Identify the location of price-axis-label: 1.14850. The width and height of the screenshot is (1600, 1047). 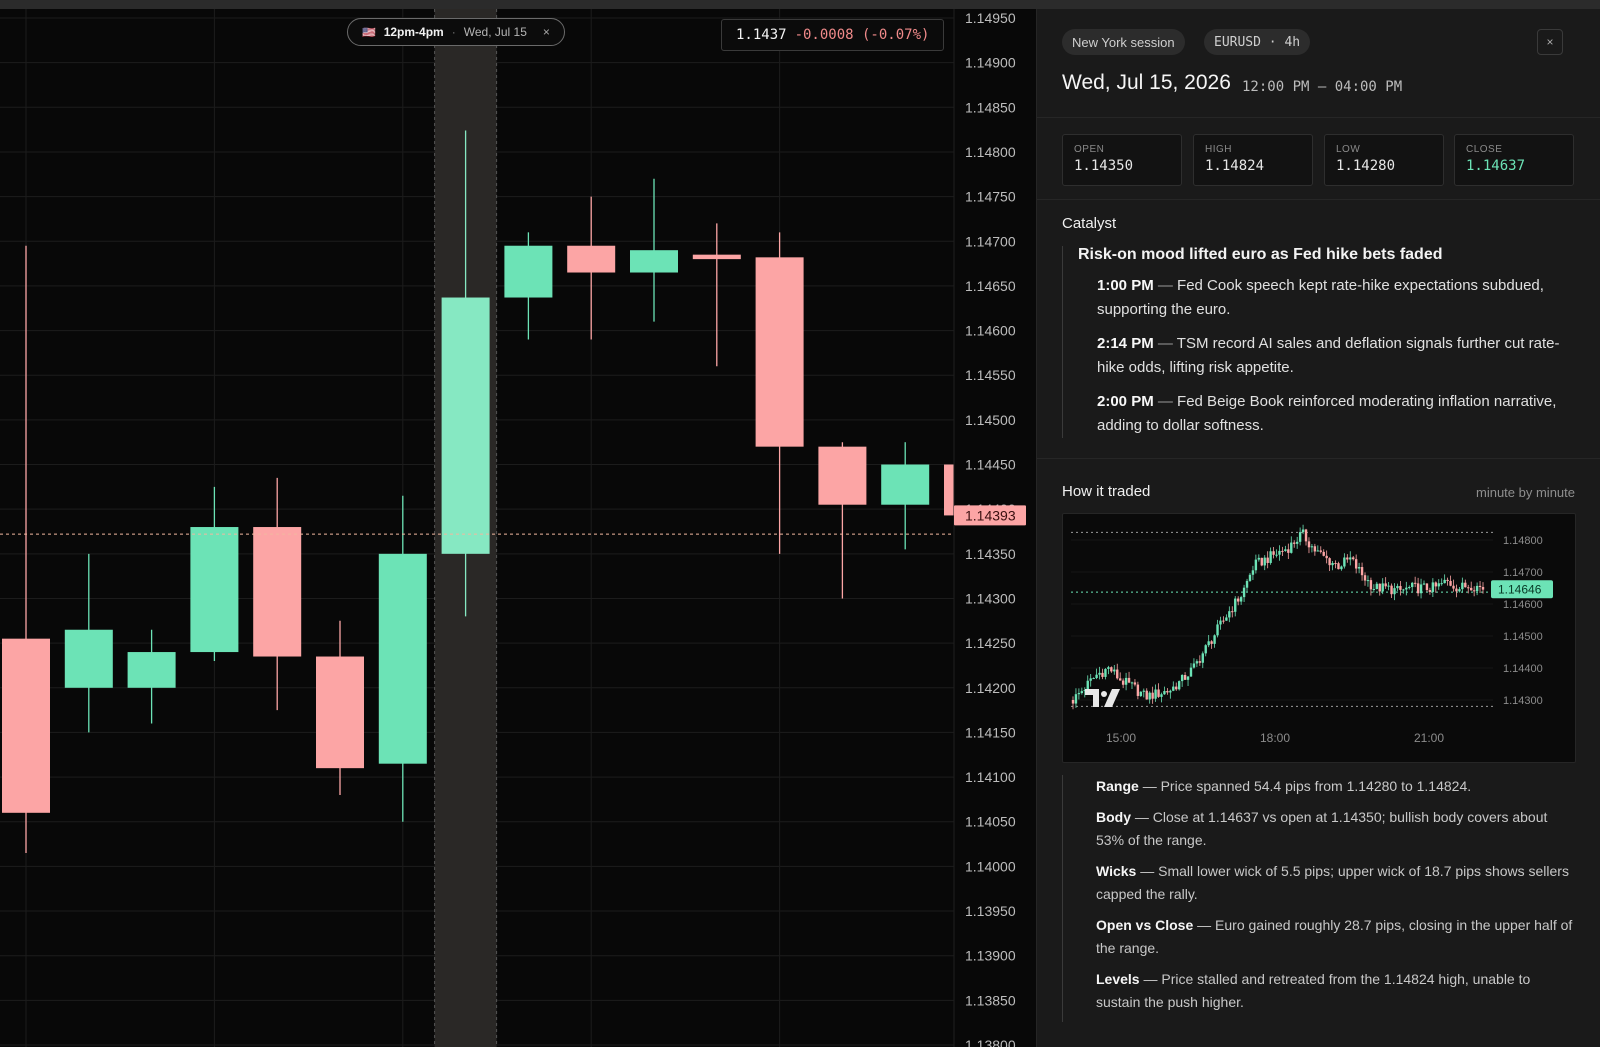
(990, 107).